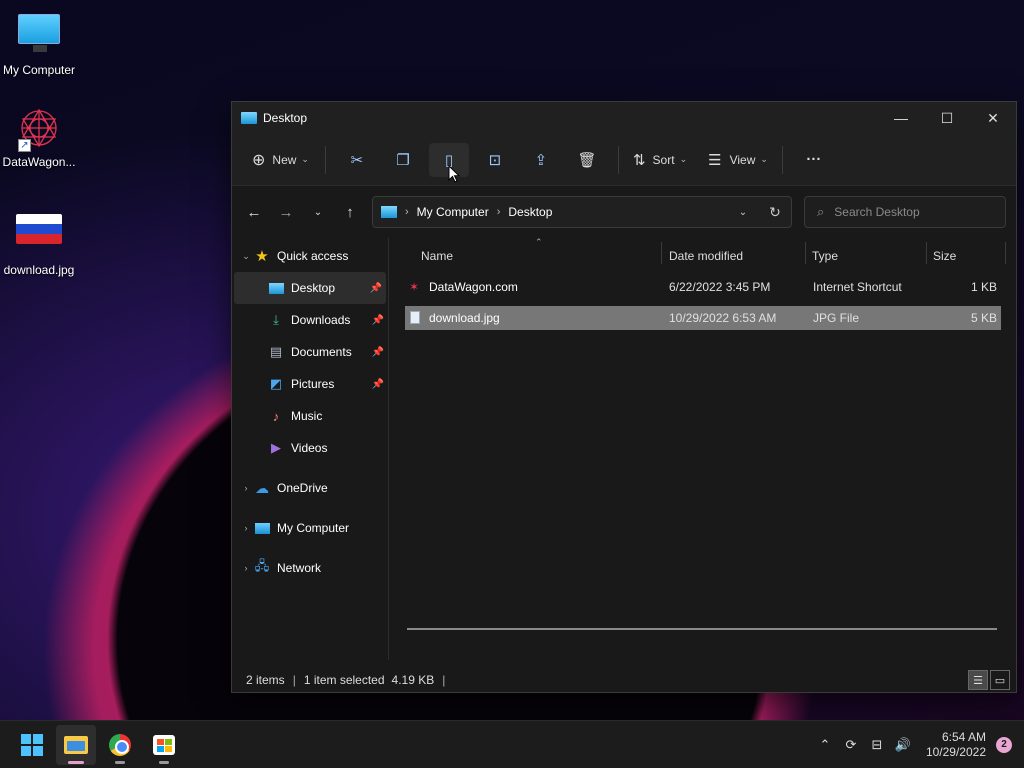  I want to click on nav-item-network: › 🖧 Network, so click(310, 568).